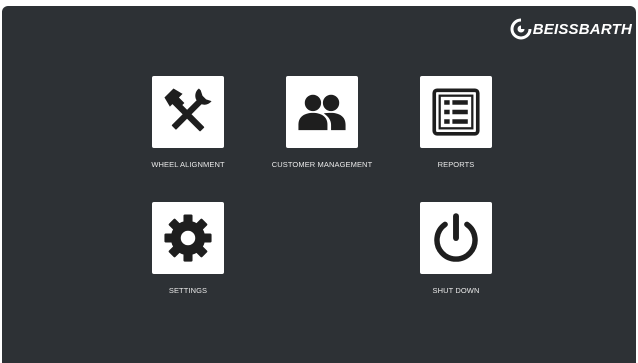 The image size is (638, 363). What do you see at coordinates (456, 290) in the screenshot?
I see `shut-down-label: SHUT DOWN` at bounding box center [456, 290].